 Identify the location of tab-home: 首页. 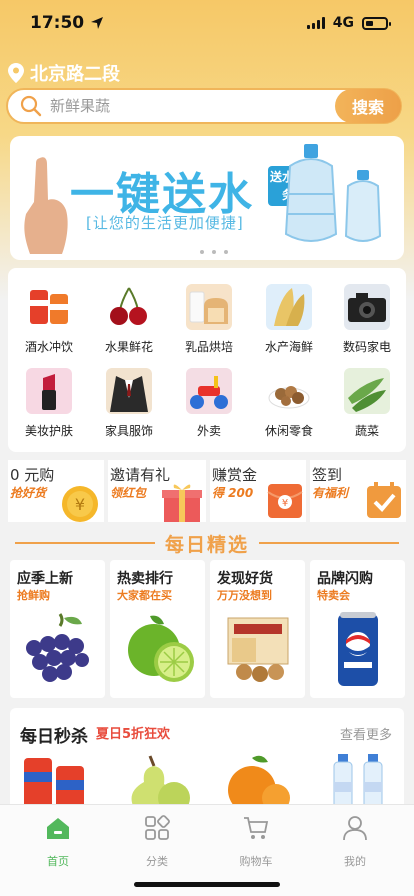
(58, 842).